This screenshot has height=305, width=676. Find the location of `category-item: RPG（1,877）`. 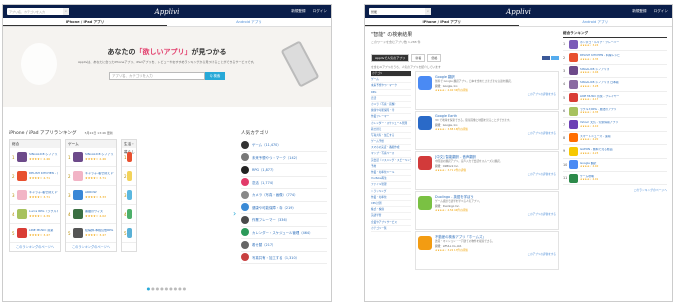

category-item: RPG（1,877） is located at coordinates (284, 170).